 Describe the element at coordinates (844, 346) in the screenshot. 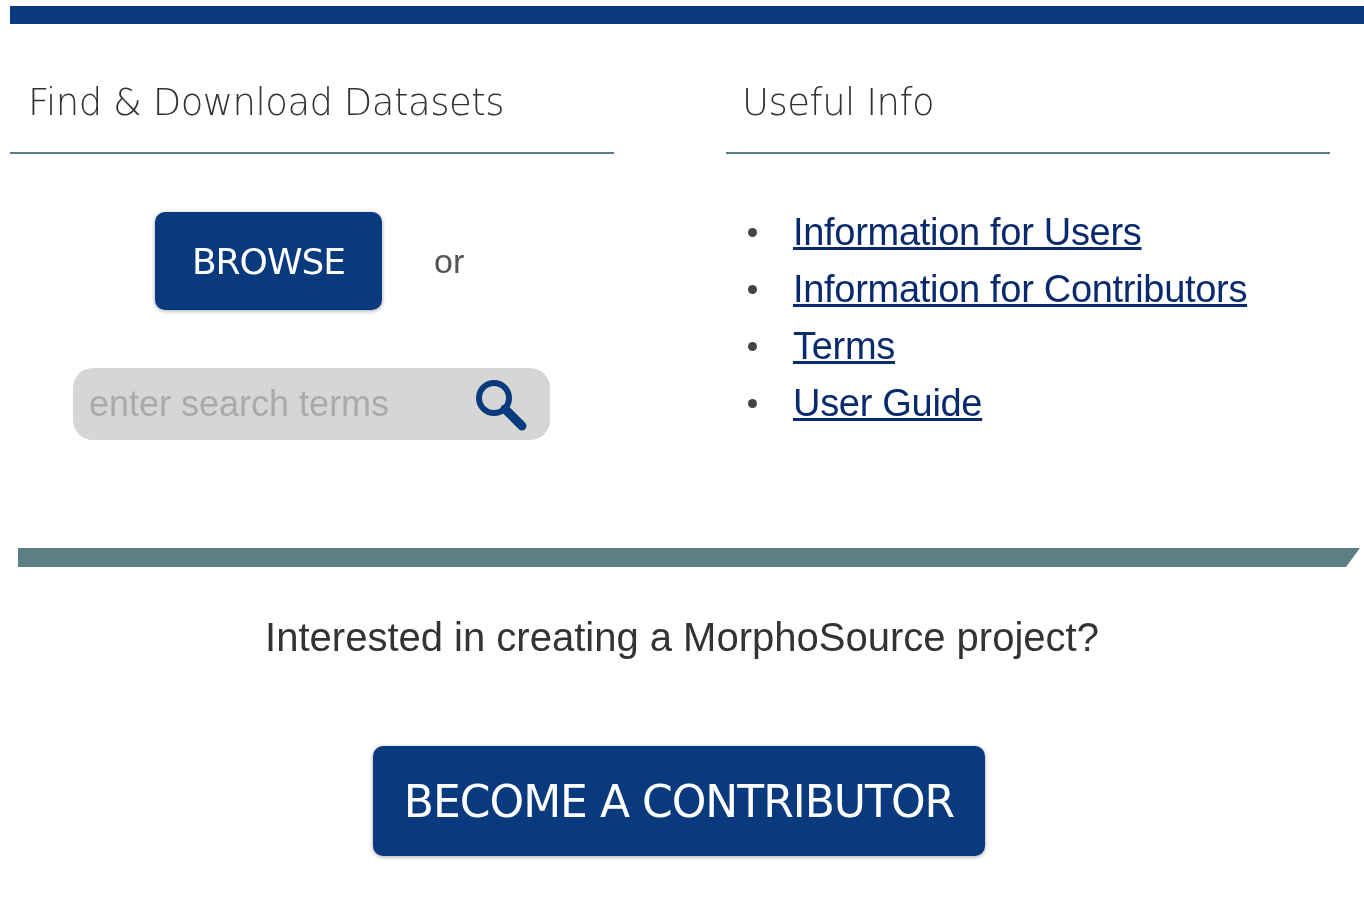

I see `info-link: Terms` at that location.